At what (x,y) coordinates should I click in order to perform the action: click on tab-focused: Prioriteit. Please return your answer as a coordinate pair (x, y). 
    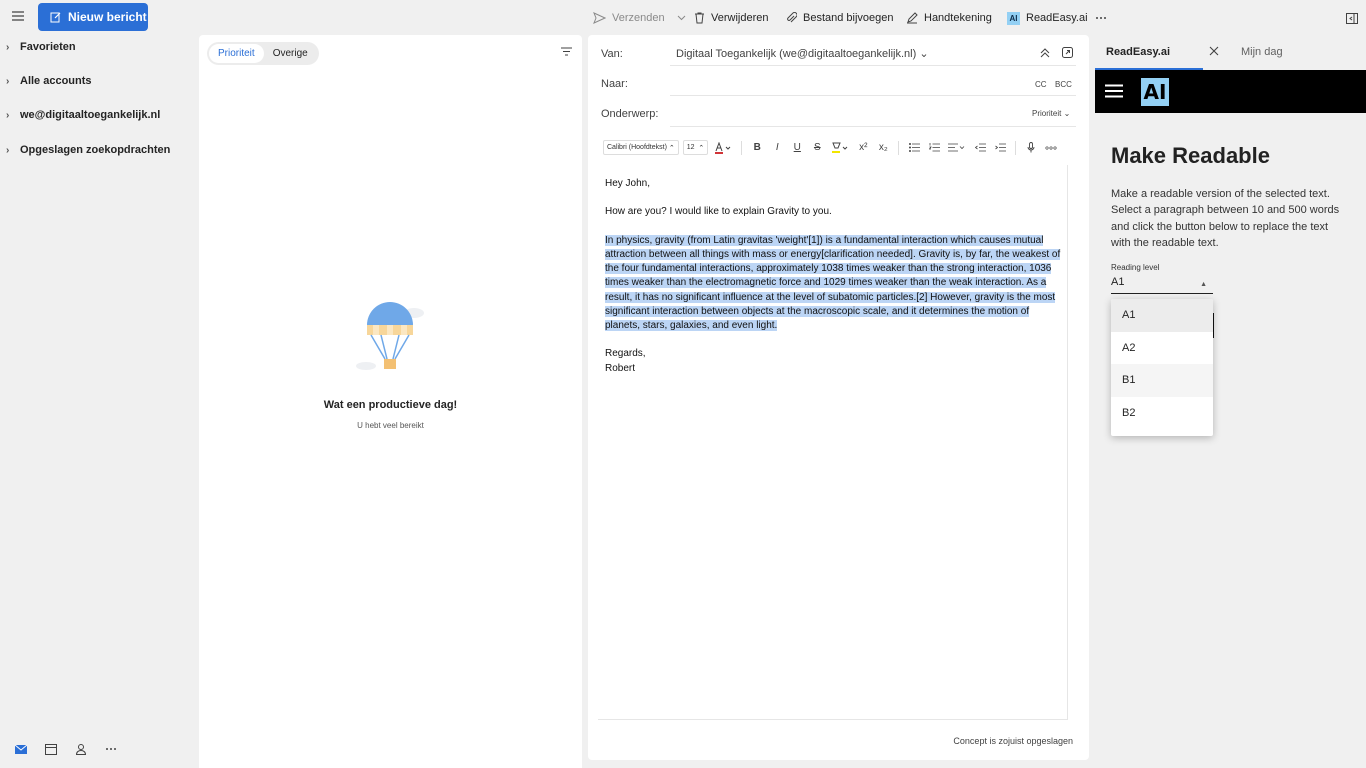
    Looking at the image, I should click on (236, 53).